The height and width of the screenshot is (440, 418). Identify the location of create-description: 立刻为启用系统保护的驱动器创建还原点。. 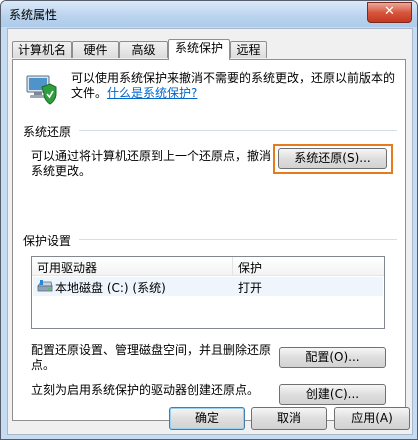
(145, 390).